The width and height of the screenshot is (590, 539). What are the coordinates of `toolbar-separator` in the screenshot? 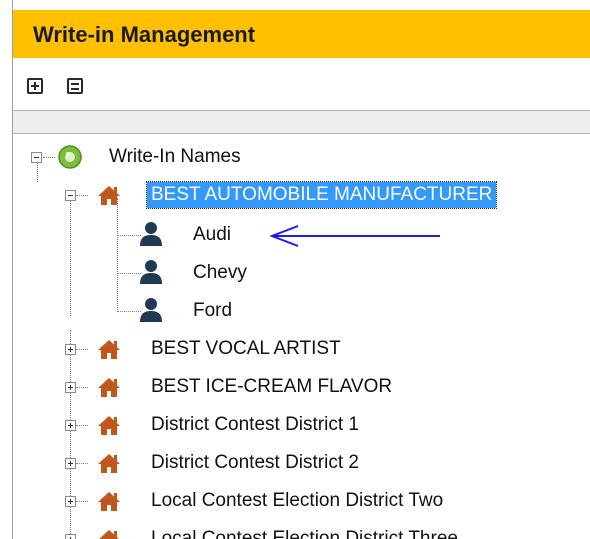 It's located at (301, 122).